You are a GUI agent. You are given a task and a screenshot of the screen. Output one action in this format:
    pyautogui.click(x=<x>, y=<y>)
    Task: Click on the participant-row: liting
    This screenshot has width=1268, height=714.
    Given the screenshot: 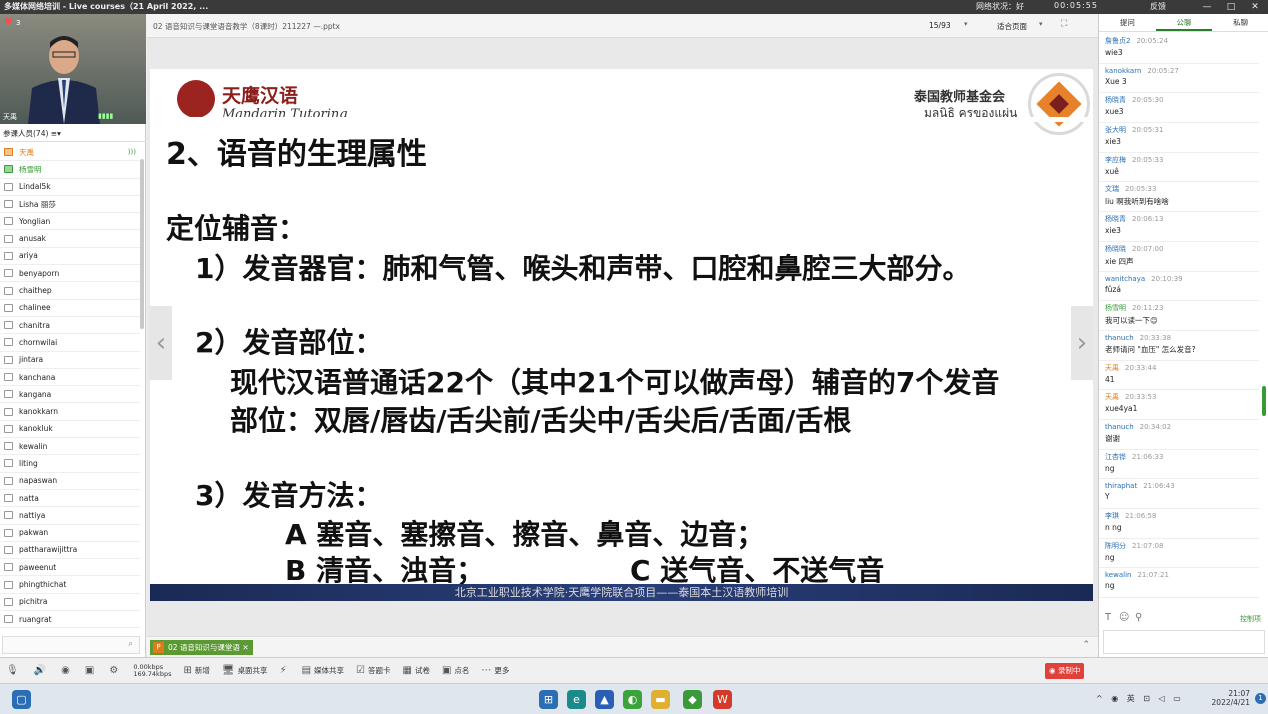 What is the action you would take?
    pyautogui.click(x=70, y=464)
    